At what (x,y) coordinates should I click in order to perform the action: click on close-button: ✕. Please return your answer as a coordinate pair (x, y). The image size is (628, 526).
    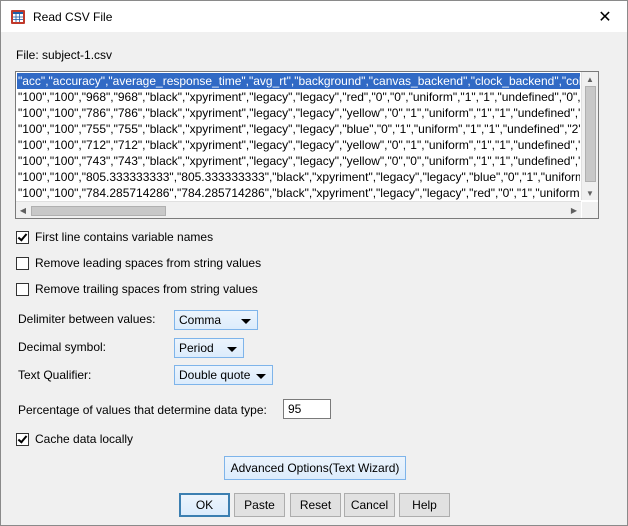
    Looking at the image, I should click on (605, 16).